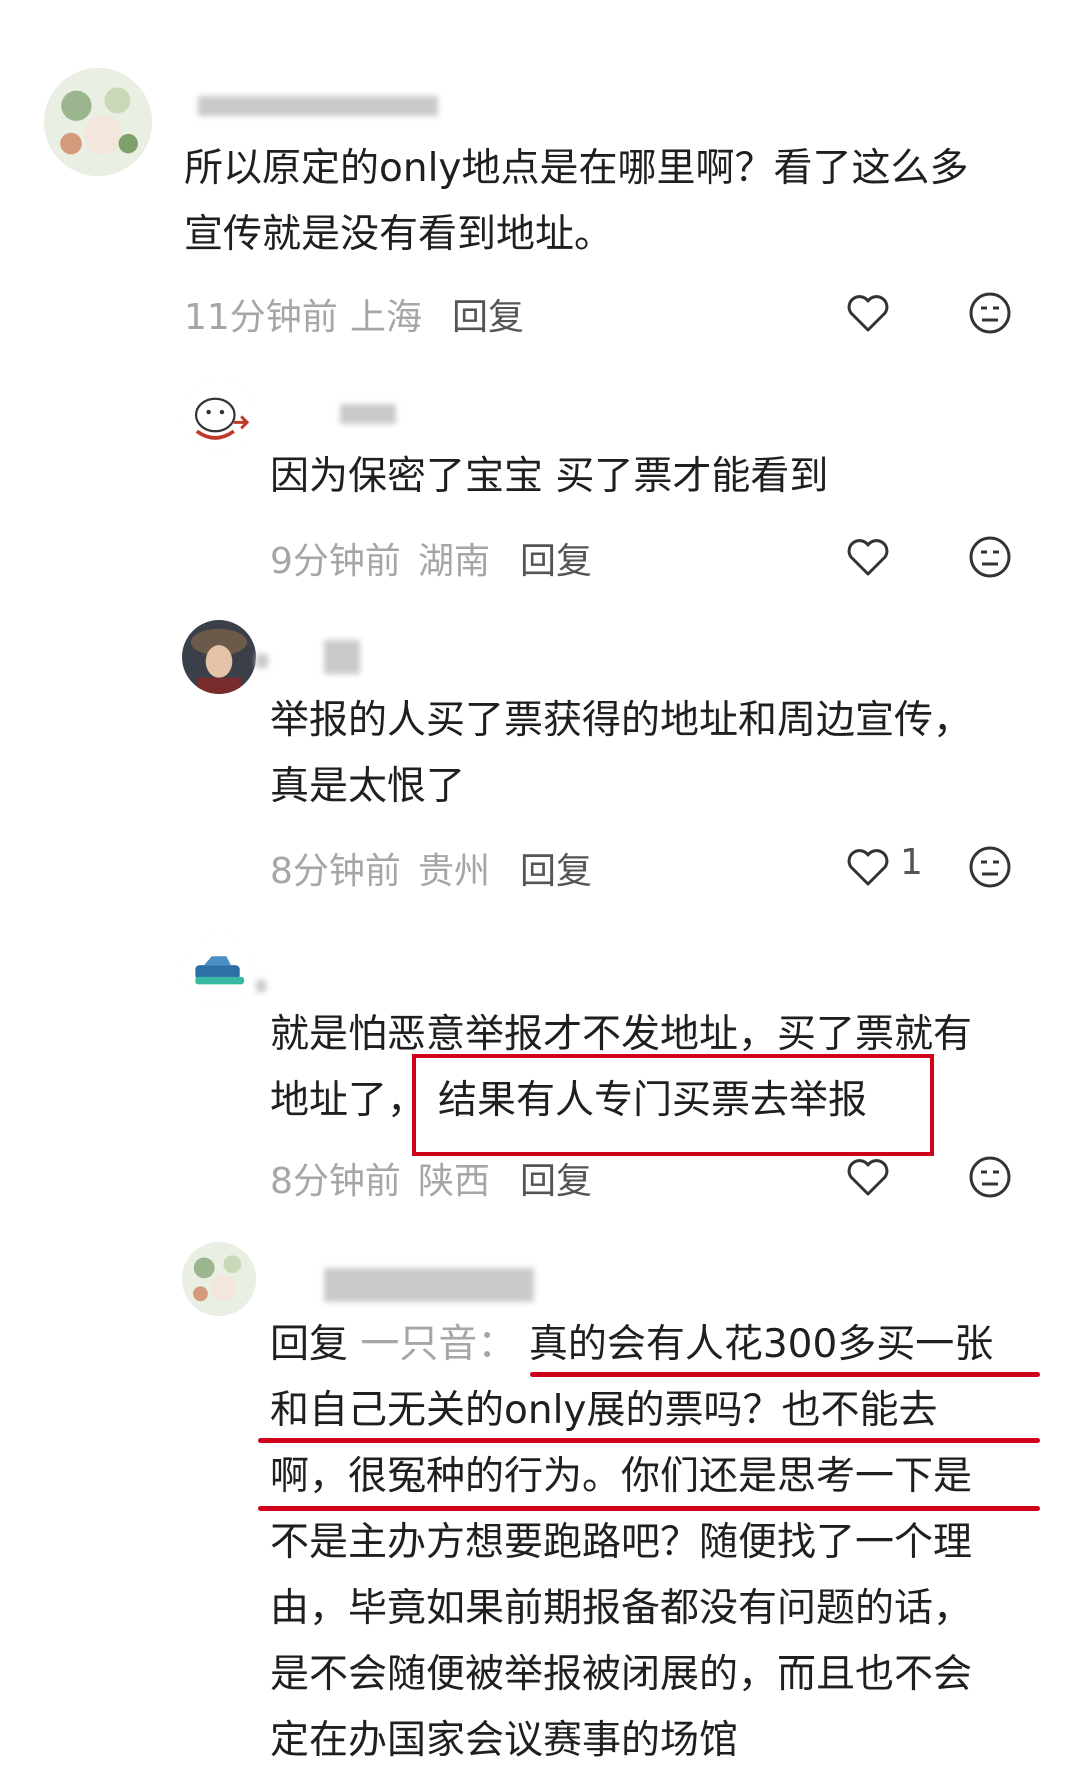 This screenshot has height=1787, width=1080. Describe the element at coordinates (621, 1476) in the screenshot. I see `underlined-text: 啊，很冤种的行为。你们还是思考一下是` at that location.